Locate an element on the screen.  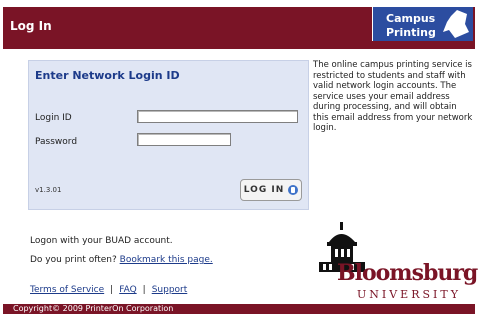
login-button-label: LOG IN is located at coordinates (264, 190).